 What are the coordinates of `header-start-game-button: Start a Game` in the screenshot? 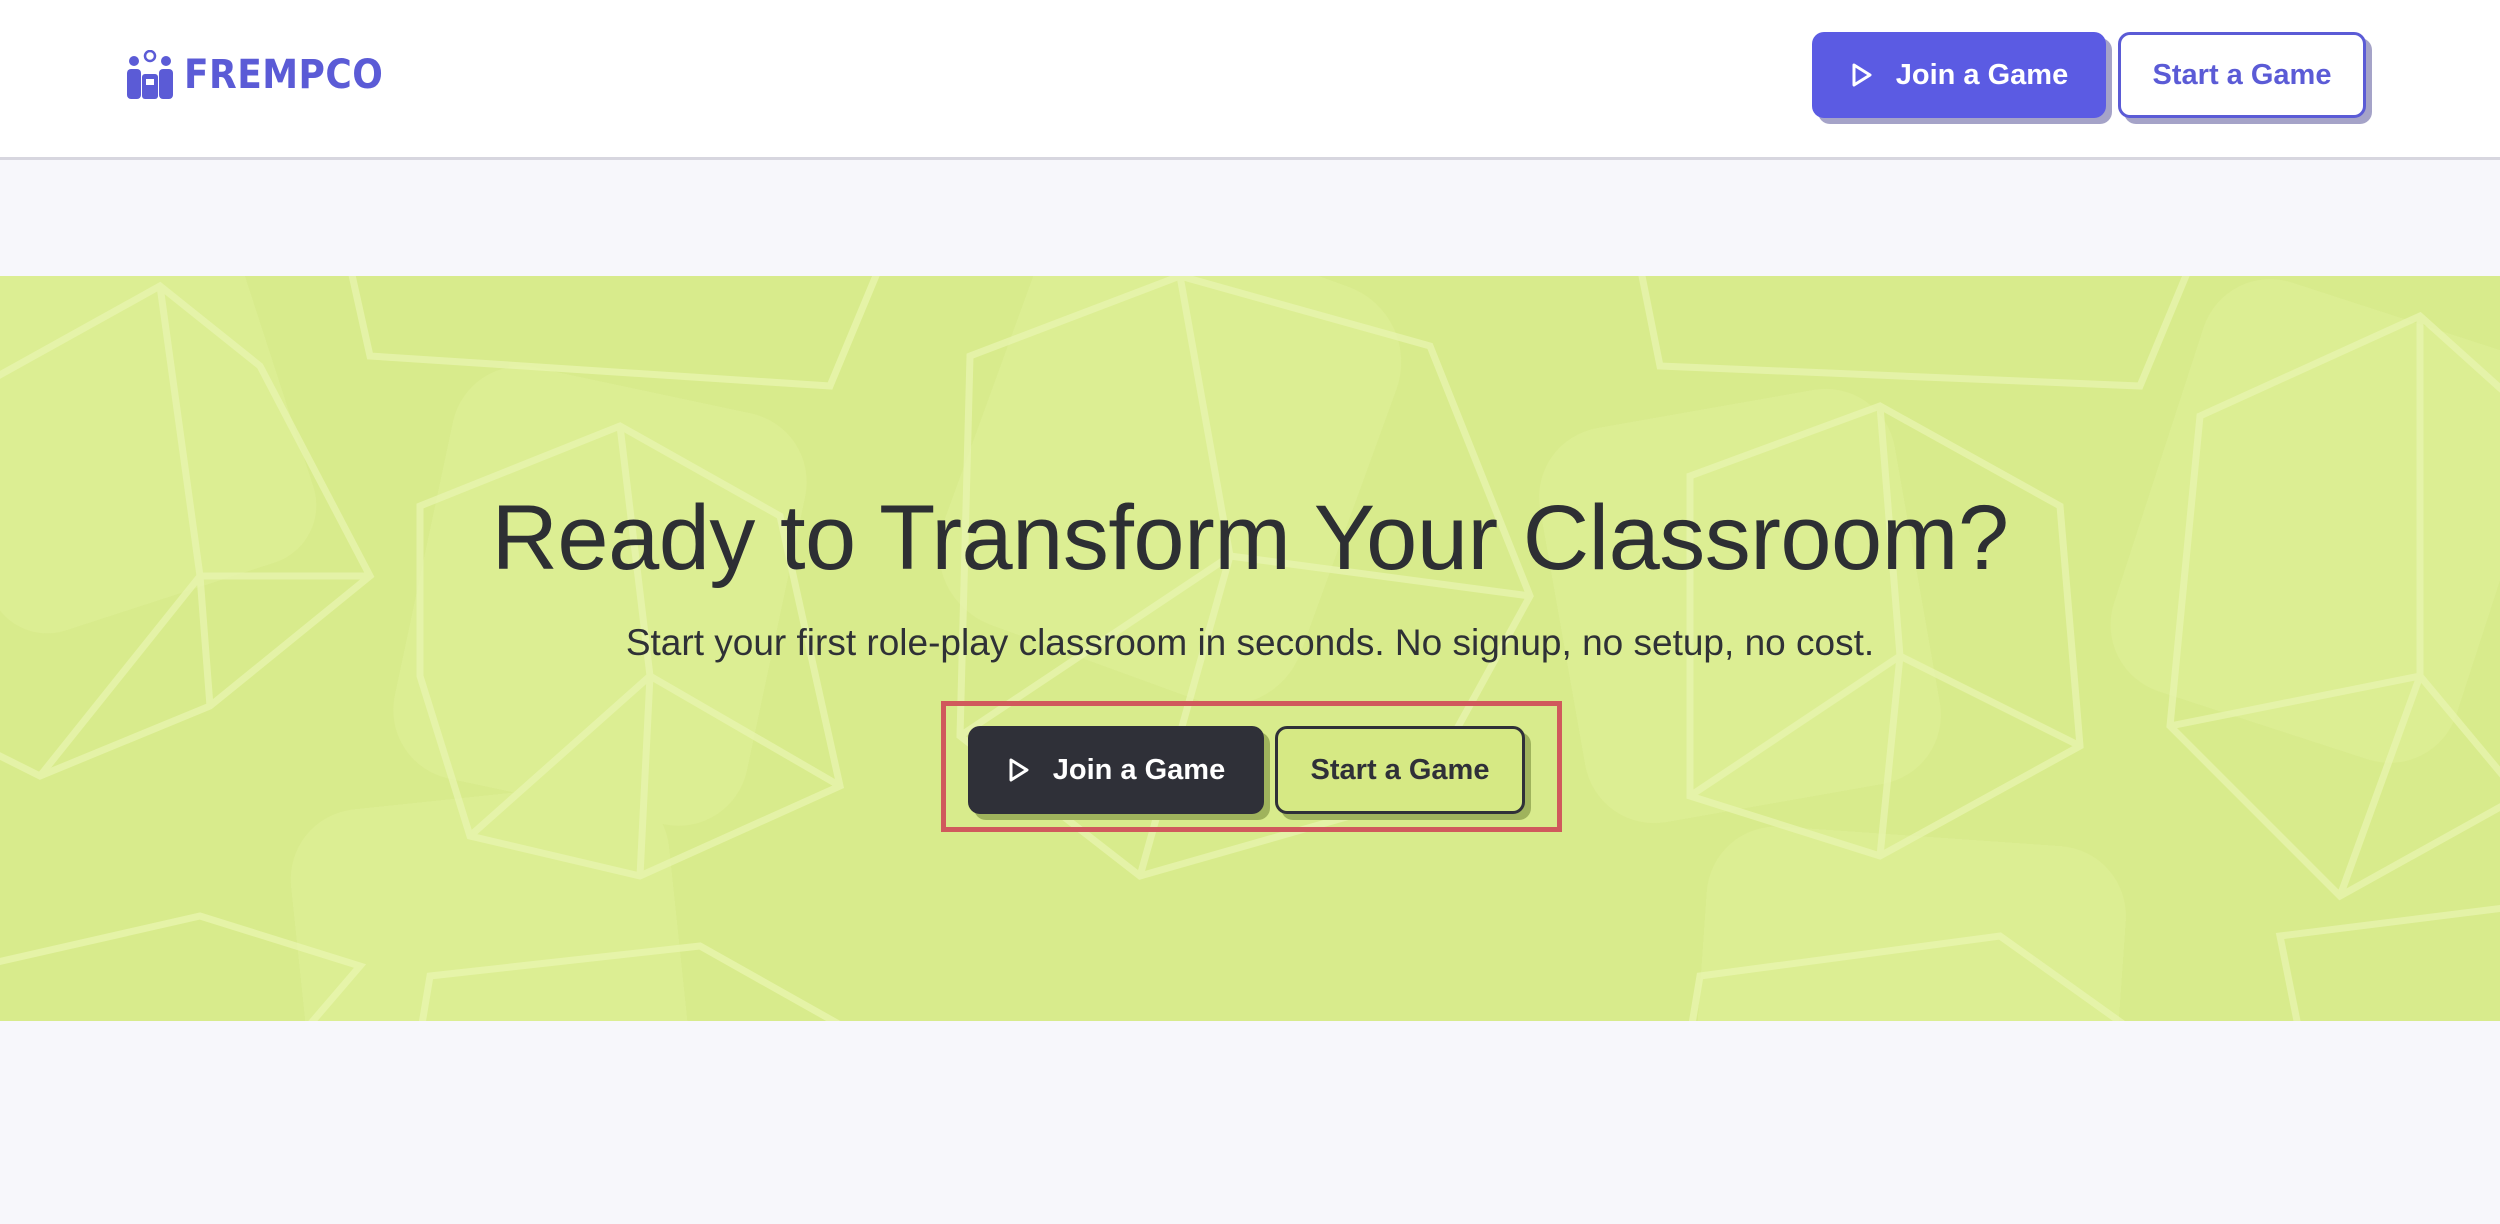 It's located at (2242, 75).